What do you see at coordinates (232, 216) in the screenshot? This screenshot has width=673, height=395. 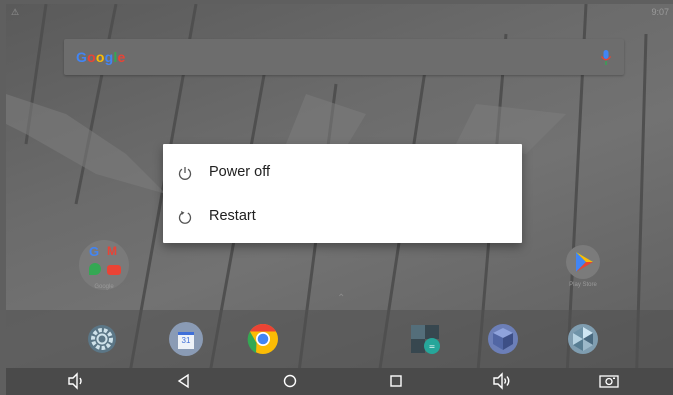 I see `restart-label: Restart` at bounding box center [232, 216].